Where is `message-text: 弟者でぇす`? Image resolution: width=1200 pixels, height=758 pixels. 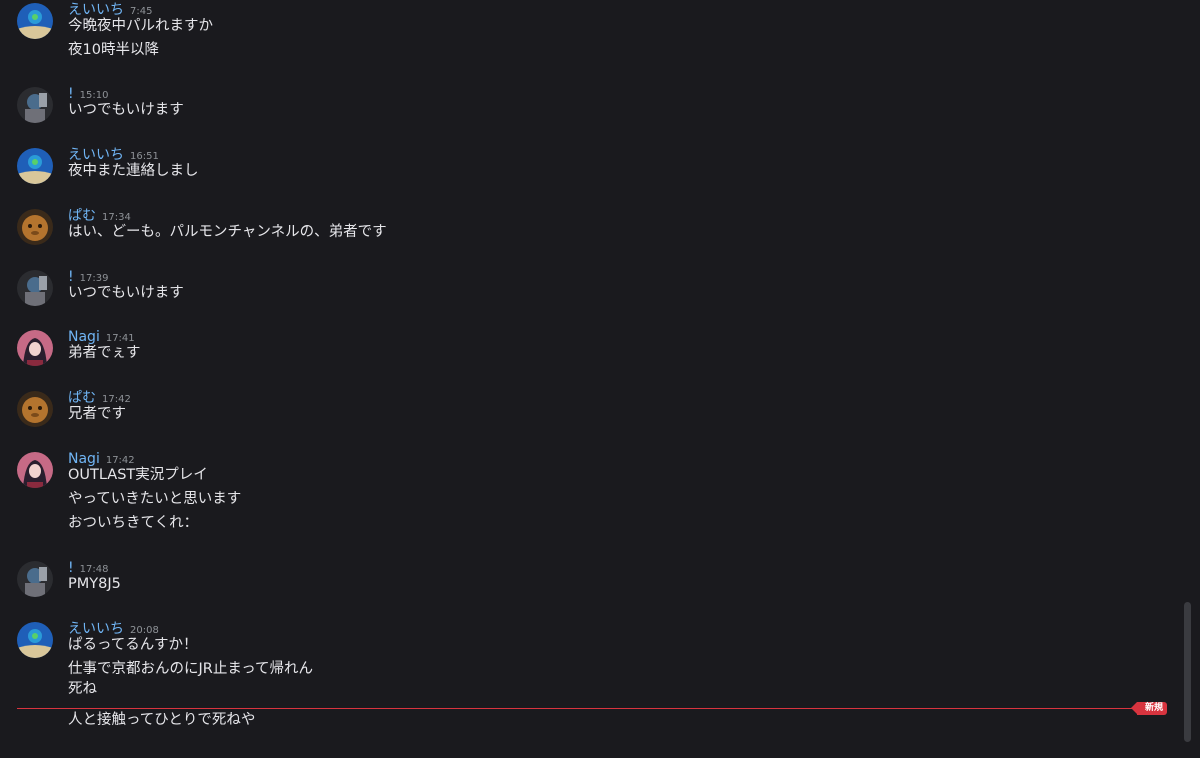 message-text: 弟者でぇす is located at coordinates (104, 353).